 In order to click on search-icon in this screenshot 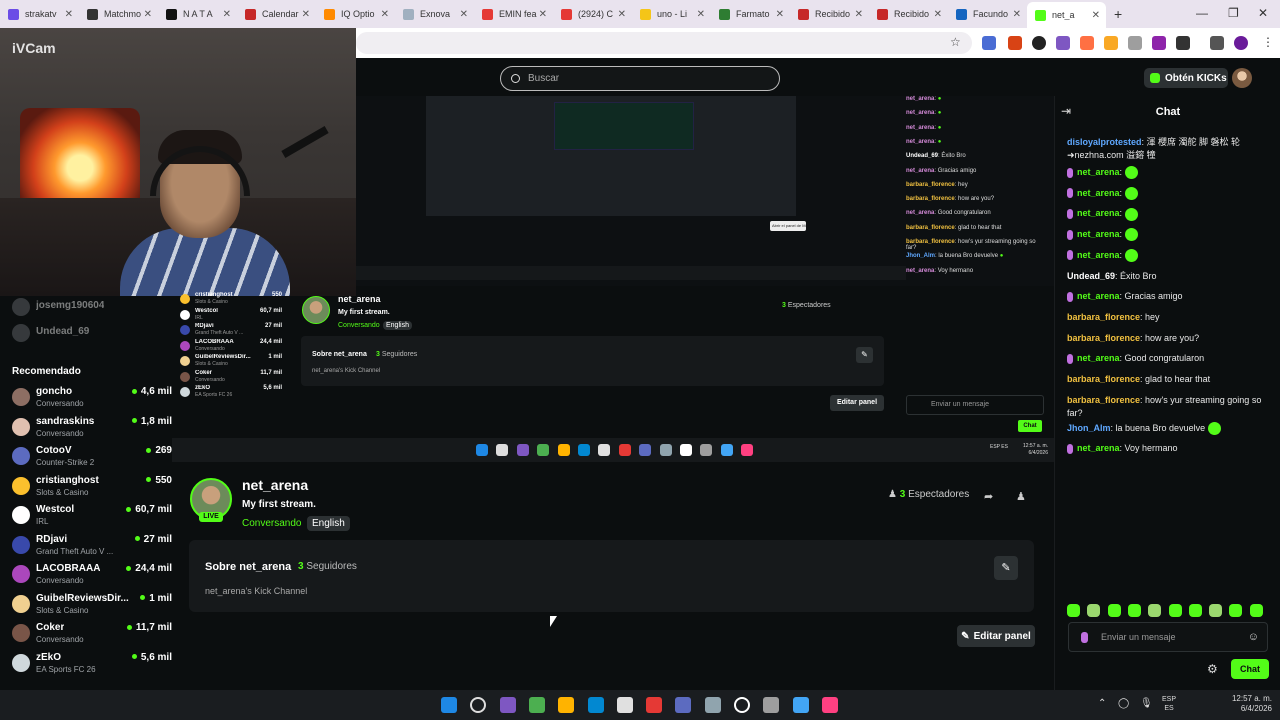, I will do `click(478, 705)`.